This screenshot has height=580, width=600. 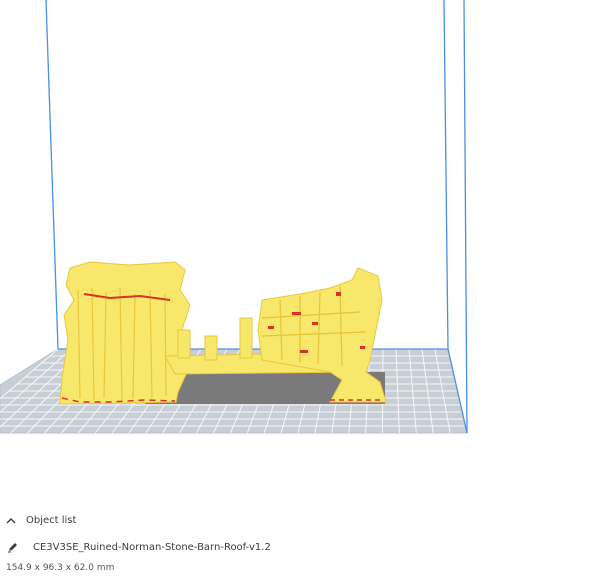 I want to click on object-dimensions-text: 154.9 x 96.3 x 62.0 mm, so click(x=60, y=568).